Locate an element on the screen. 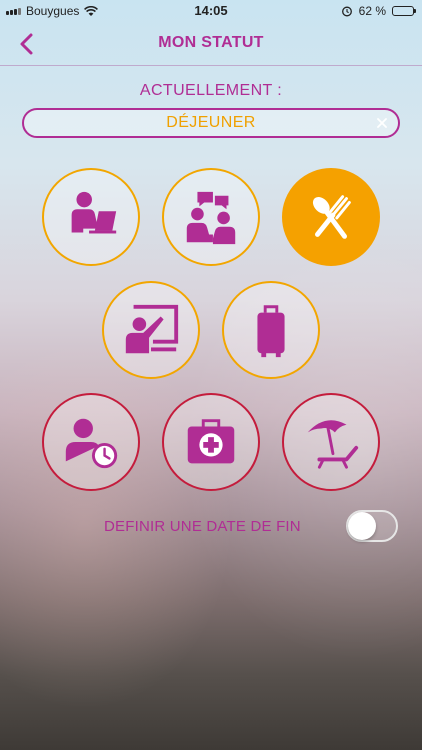 This screenshot has width=422, height=750. page-title: MON STATUT is located at coordinates (211, 42).